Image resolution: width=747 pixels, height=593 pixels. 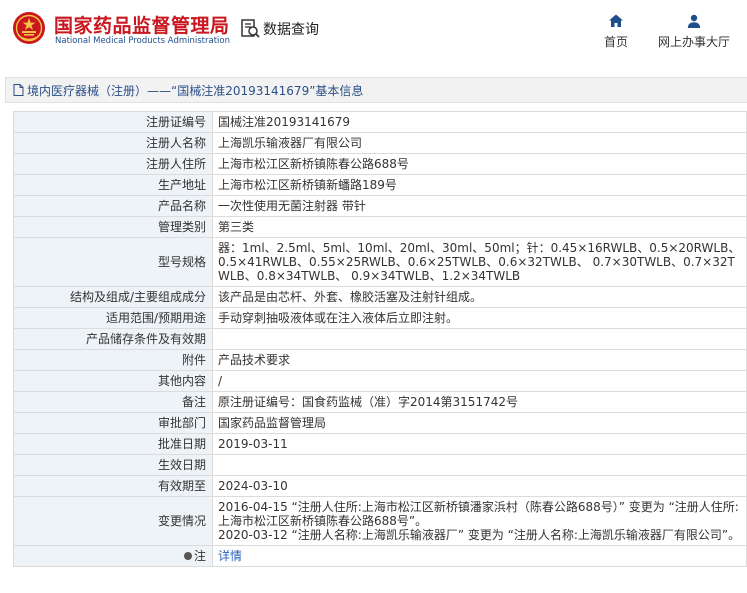 What do you see at coordinates (694, 31) in the screenshot?
I see `nav-online-office: 网上办事大厅` at bounding box center [694, 31].